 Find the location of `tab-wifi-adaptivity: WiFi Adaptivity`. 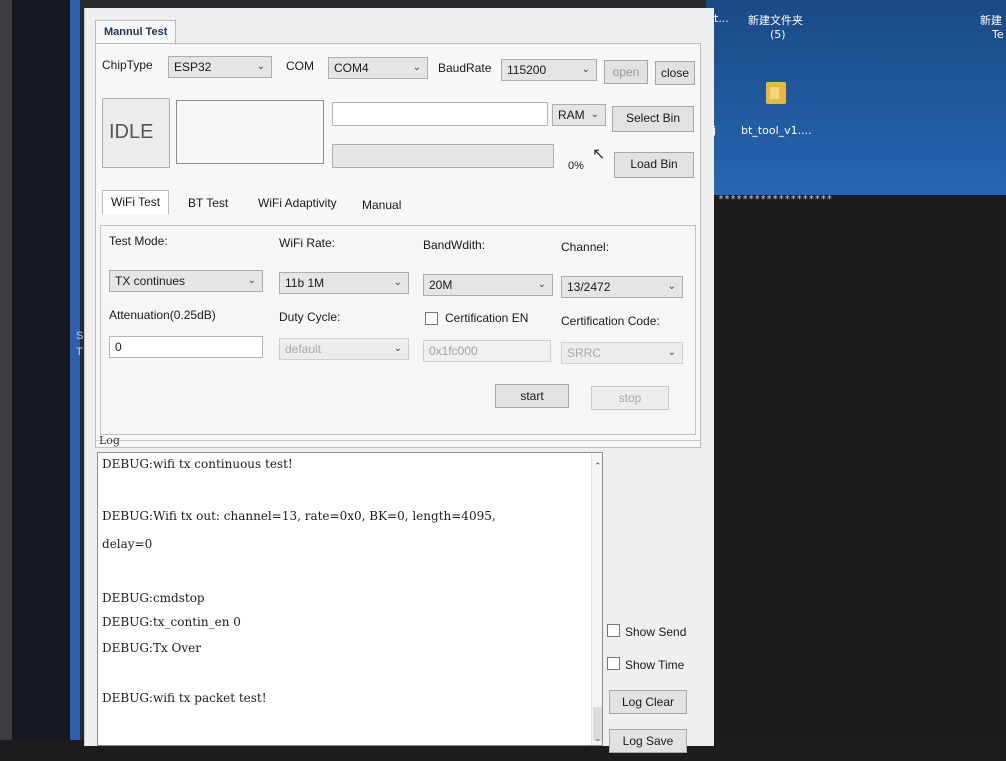

tab-wifi-adaptivity: WiFi Adaptivity is located at coordinates (297, 204).